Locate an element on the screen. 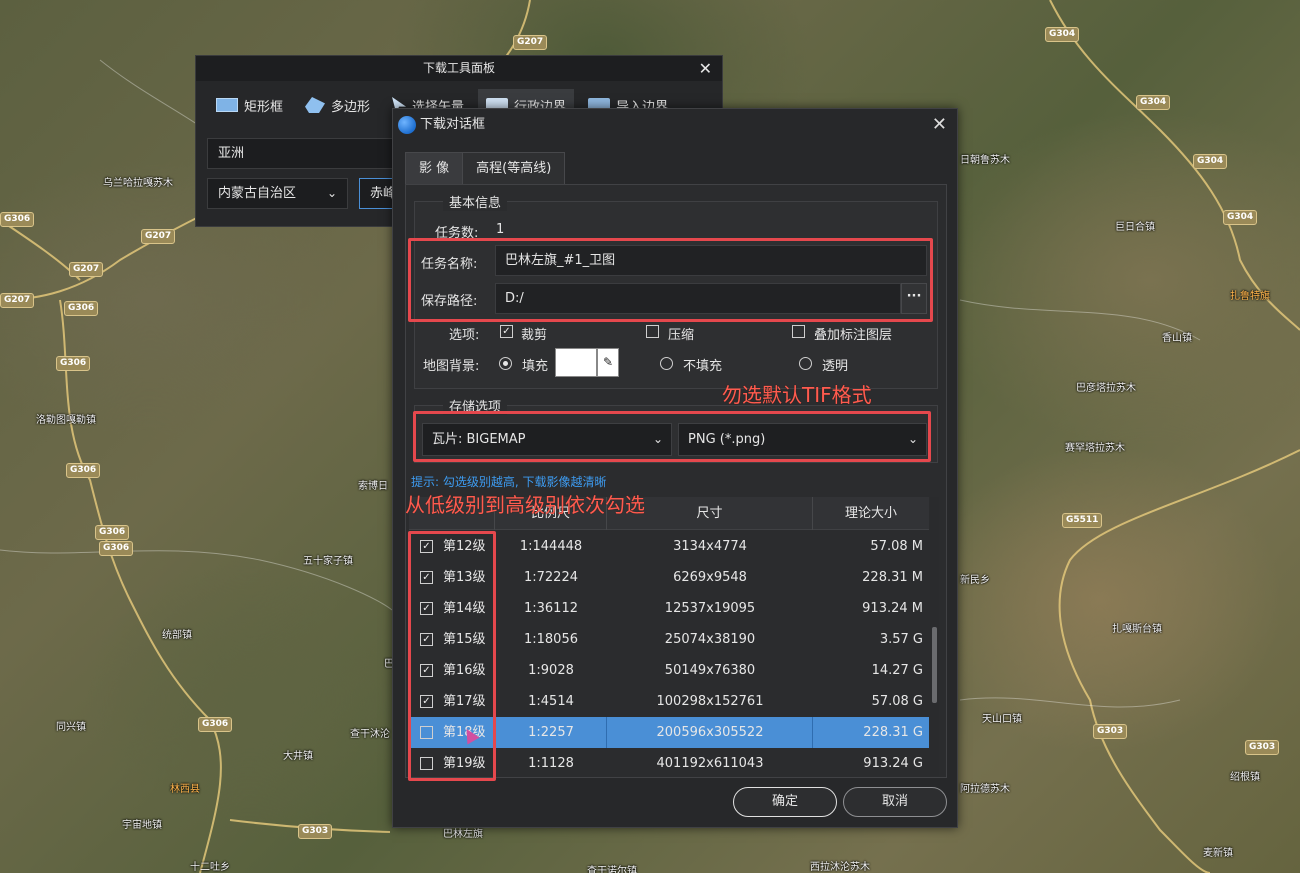 The height and width of the screenshot is (873, 1300). cell-size: 6269x9548 is located at coordinates (710, 577).